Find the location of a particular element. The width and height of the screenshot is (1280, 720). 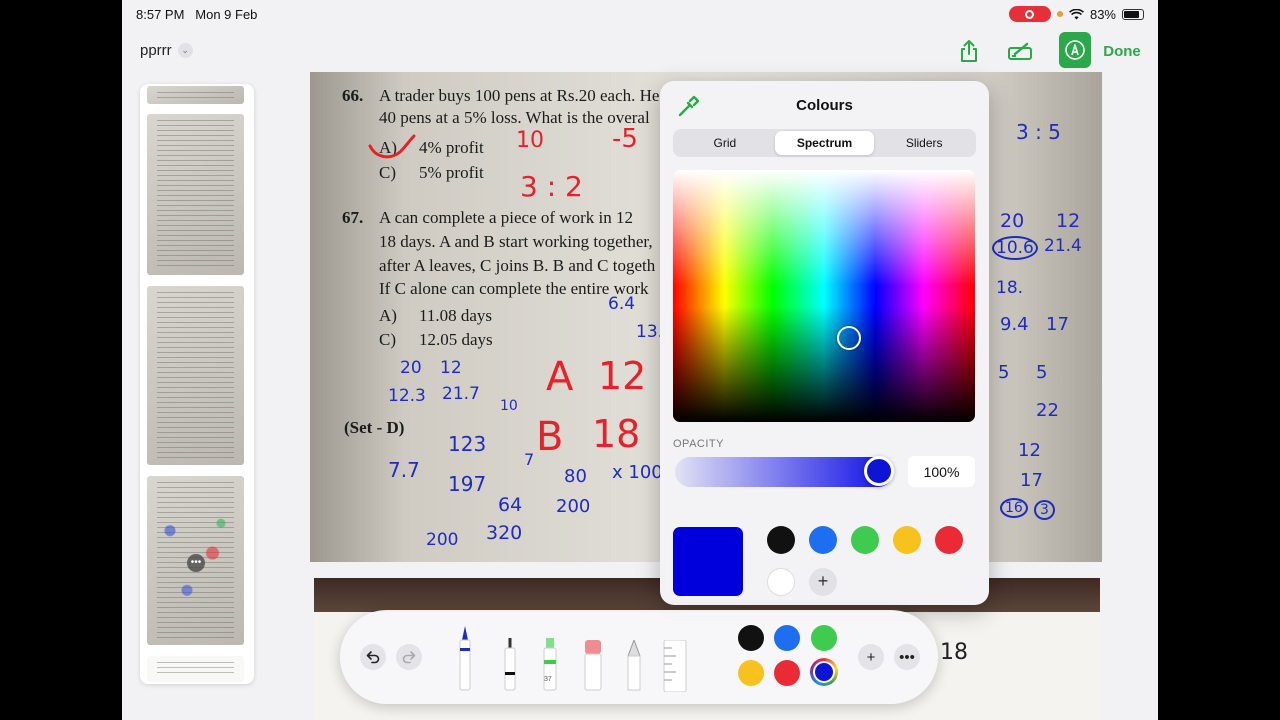

ink-annotation: 5 is located at coordinates (1004, 372).